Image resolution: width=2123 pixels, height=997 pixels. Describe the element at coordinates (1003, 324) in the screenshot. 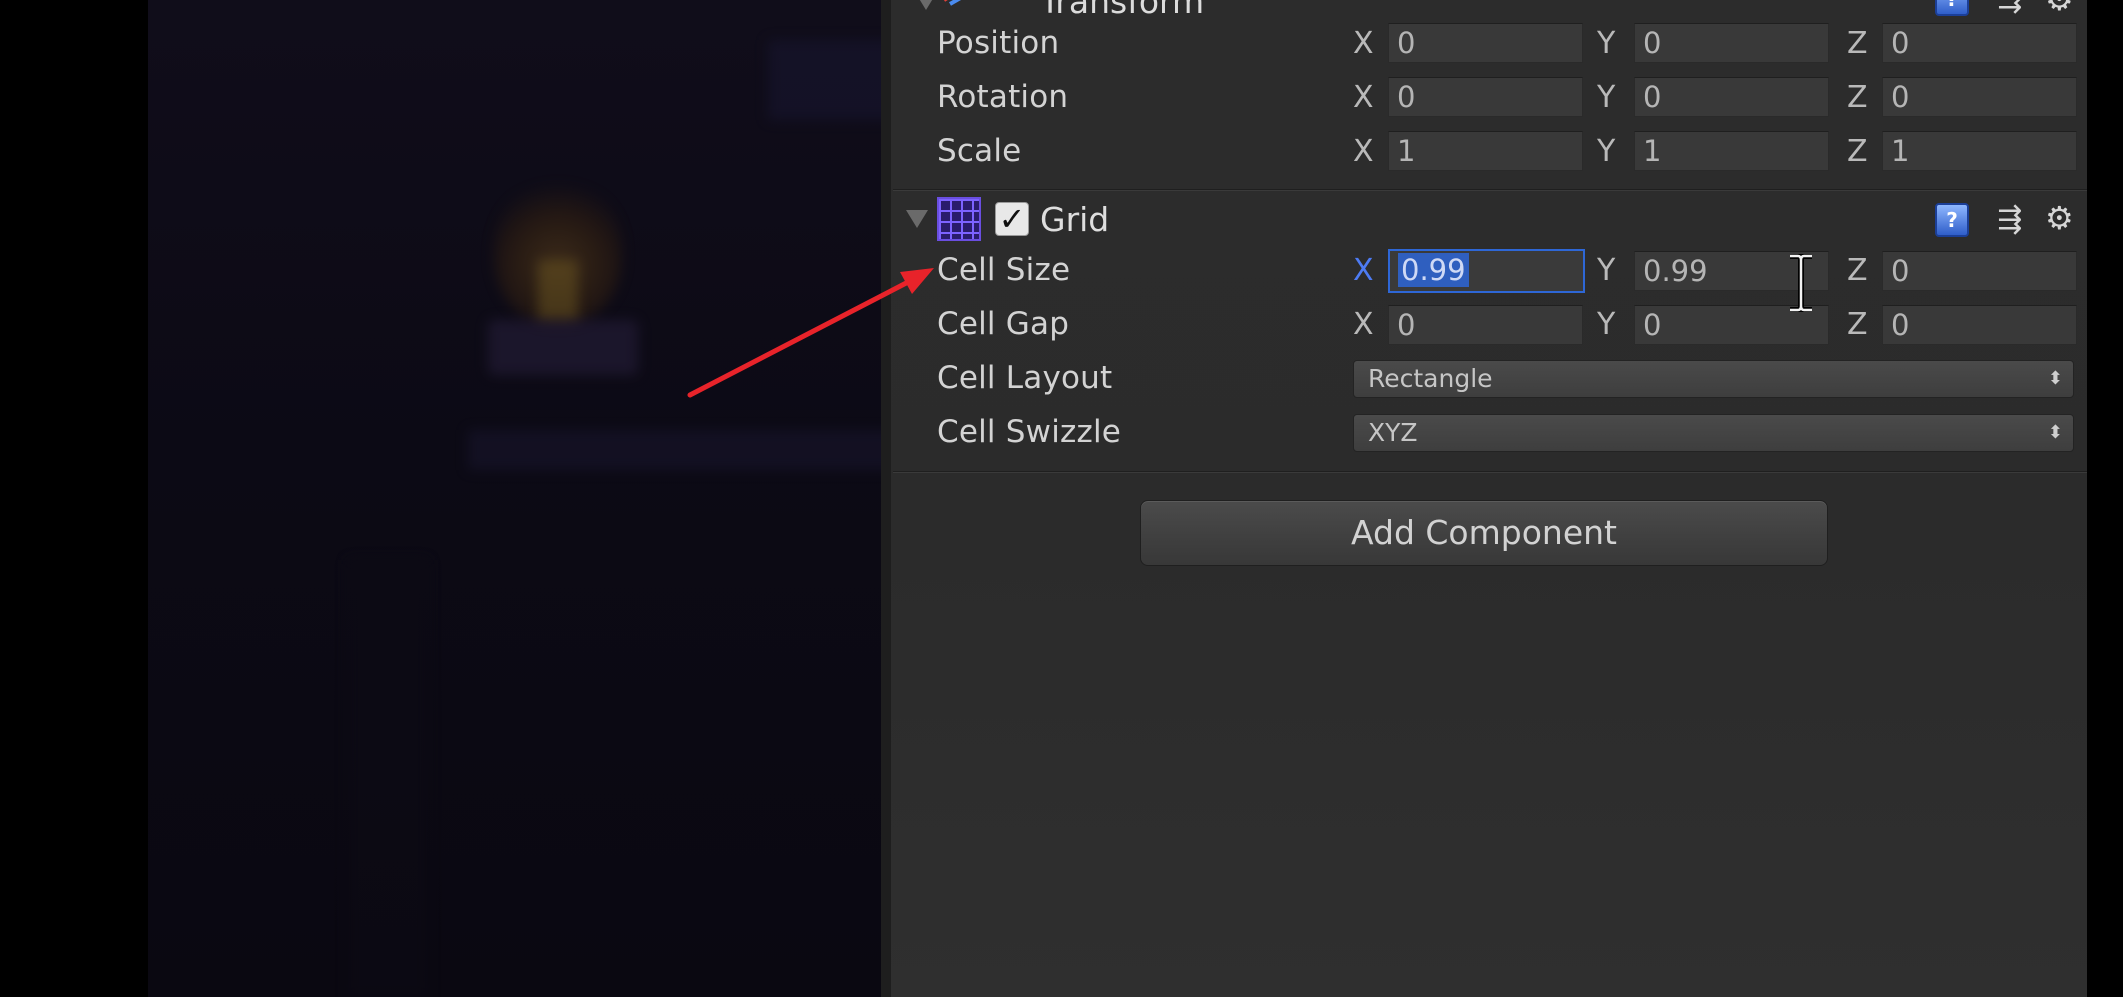

I see `cell-gap-label: Cell Gap` at that location.